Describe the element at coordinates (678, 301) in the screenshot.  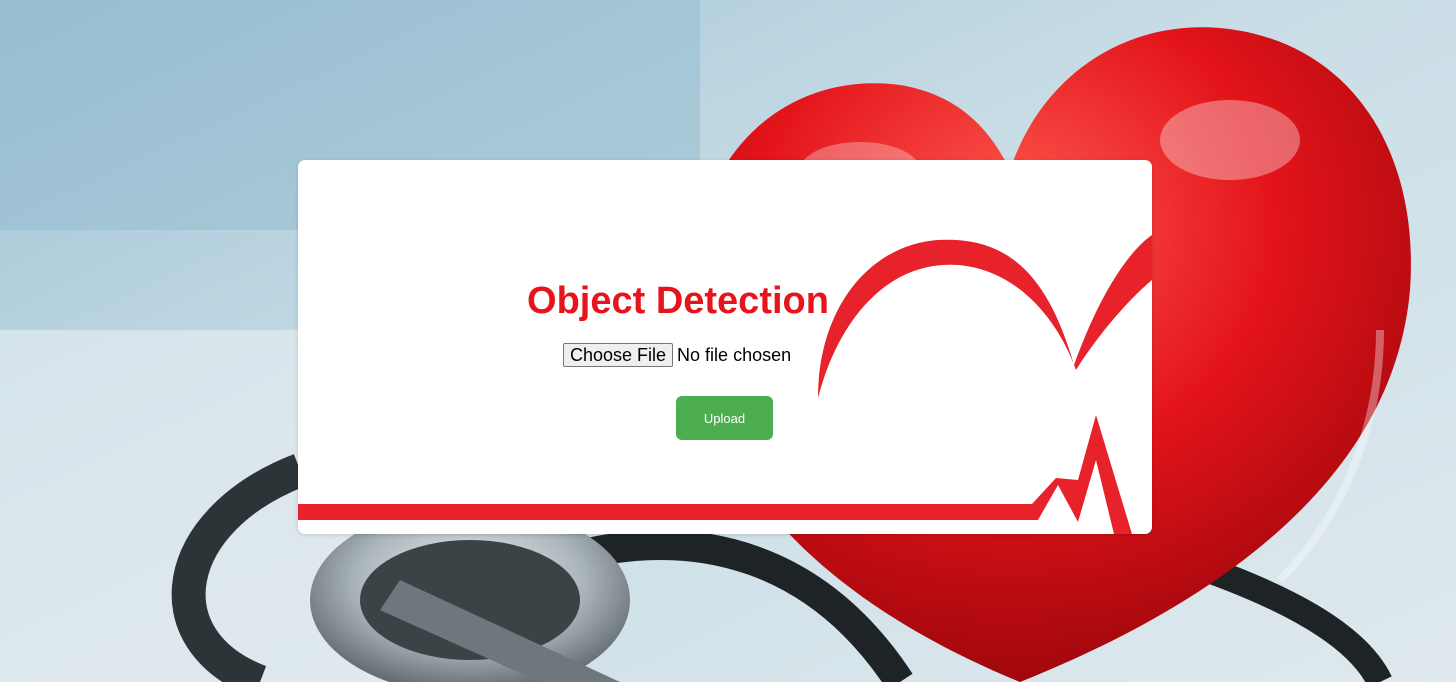
I see `page-title: Object Detection` at that location.